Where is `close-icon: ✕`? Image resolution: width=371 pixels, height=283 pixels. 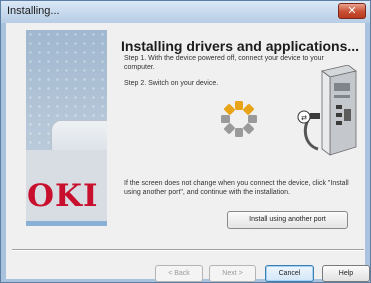
close-icon: ✕ is located at coordinates (352, 11).